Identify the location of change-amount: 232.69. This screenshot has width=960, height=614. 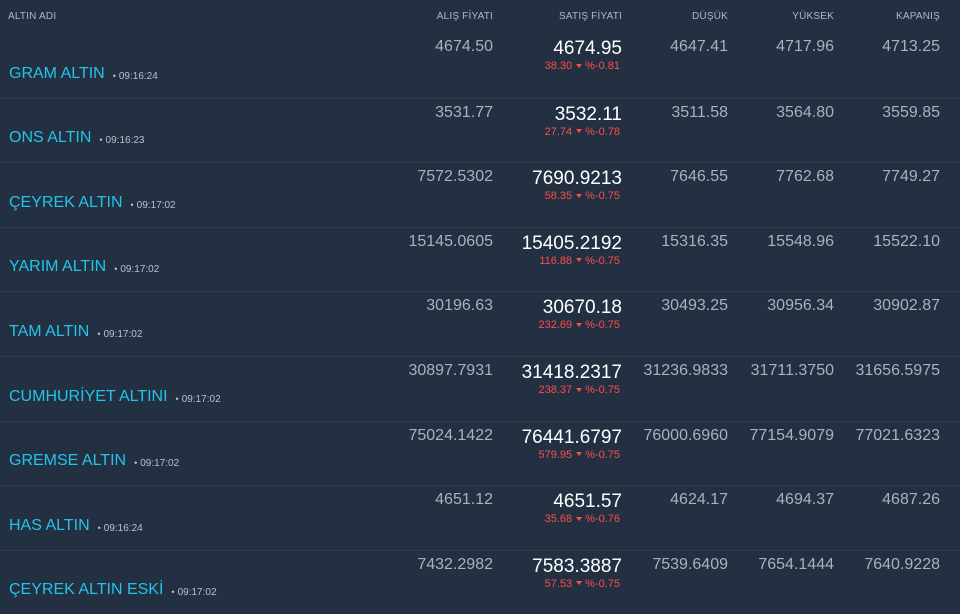
(555, 325).